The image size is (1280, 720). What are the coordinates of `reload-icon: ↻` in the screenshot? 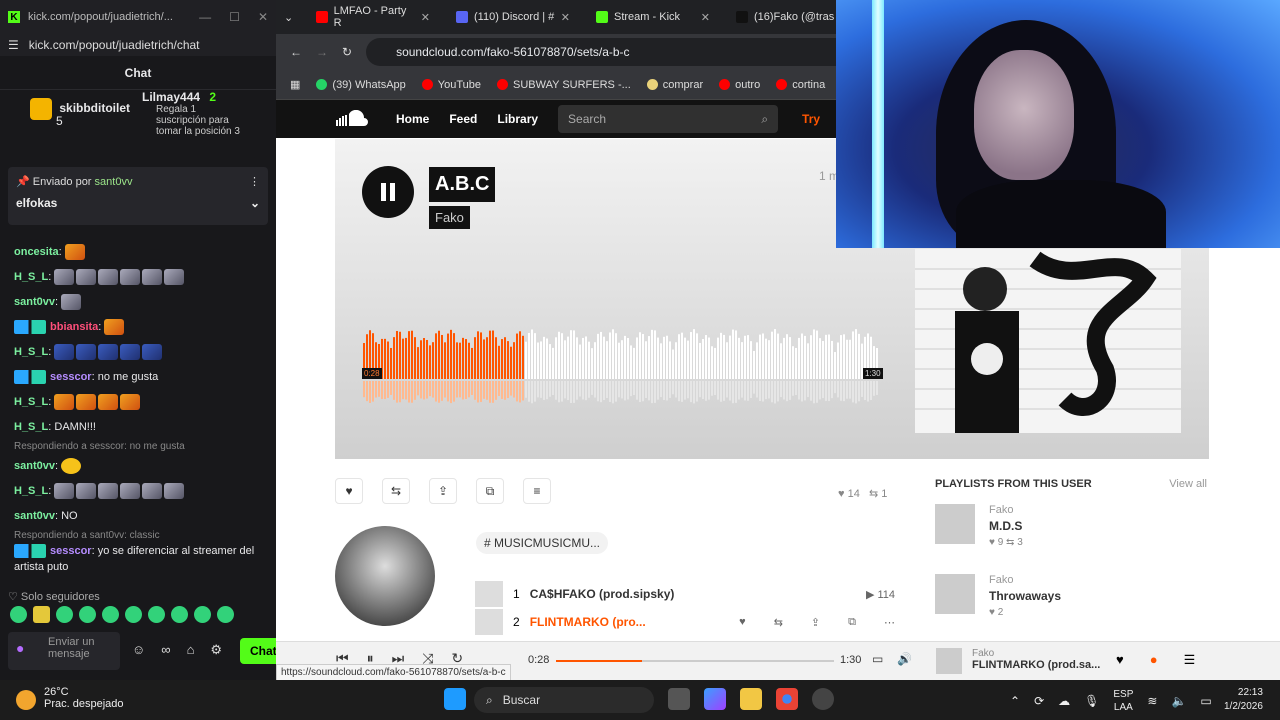 It's located at (347, 52).